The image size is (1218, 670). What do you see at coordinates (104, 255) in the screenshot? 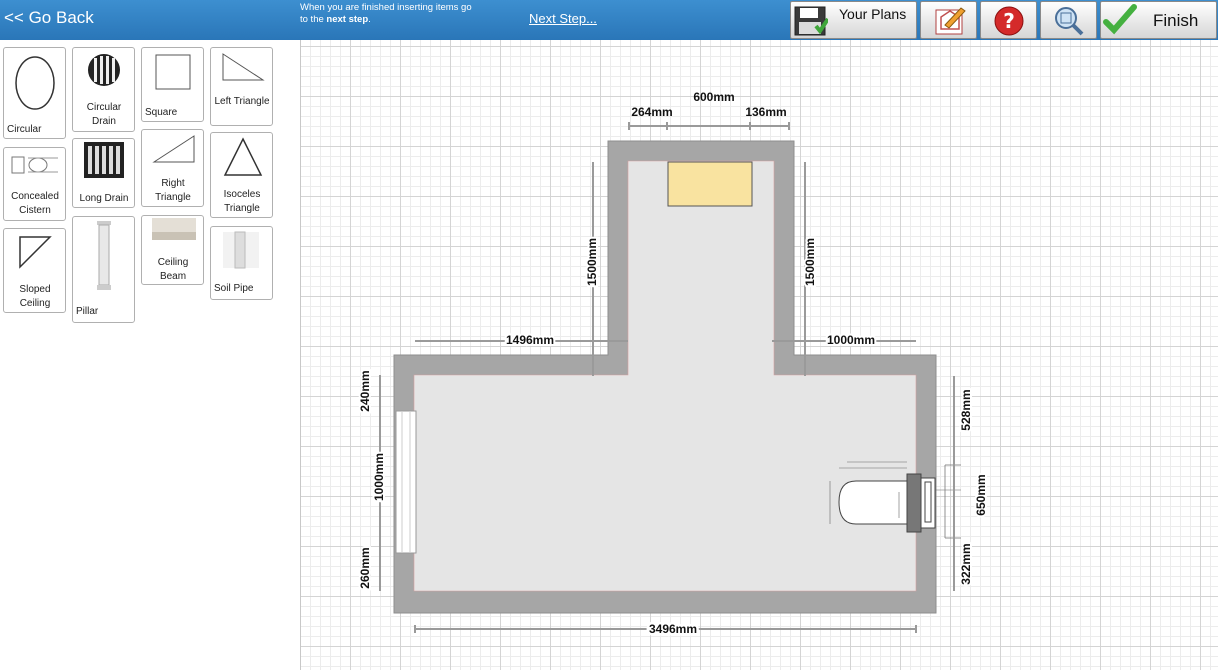
I see `pillar-icon` at bounding box center [104, 255].